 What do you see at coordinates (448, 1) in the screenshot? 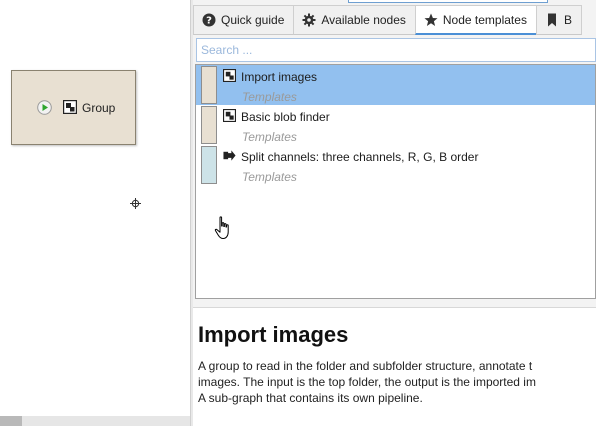
I see `top-field-edge` at bounding box center [448, 1].